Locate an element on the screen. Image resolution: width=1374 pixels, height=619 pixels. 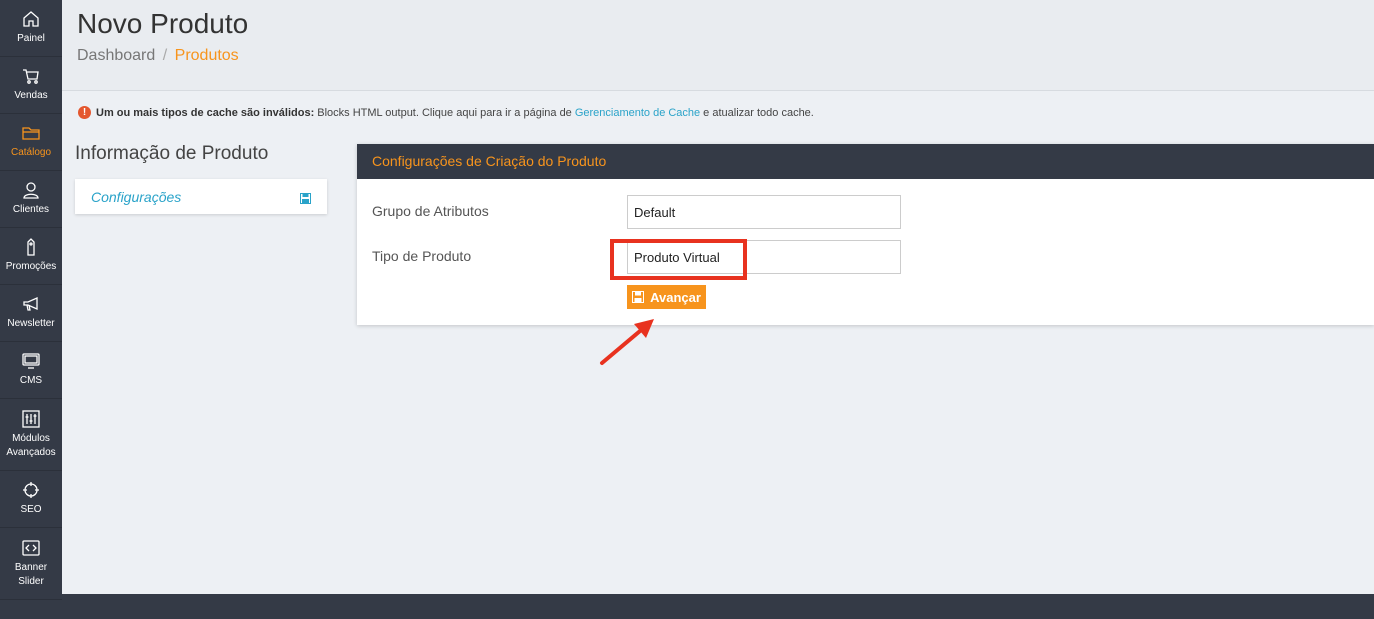
sidebar-item-label: Módulos Avançados is located at coordinates (31, 445).